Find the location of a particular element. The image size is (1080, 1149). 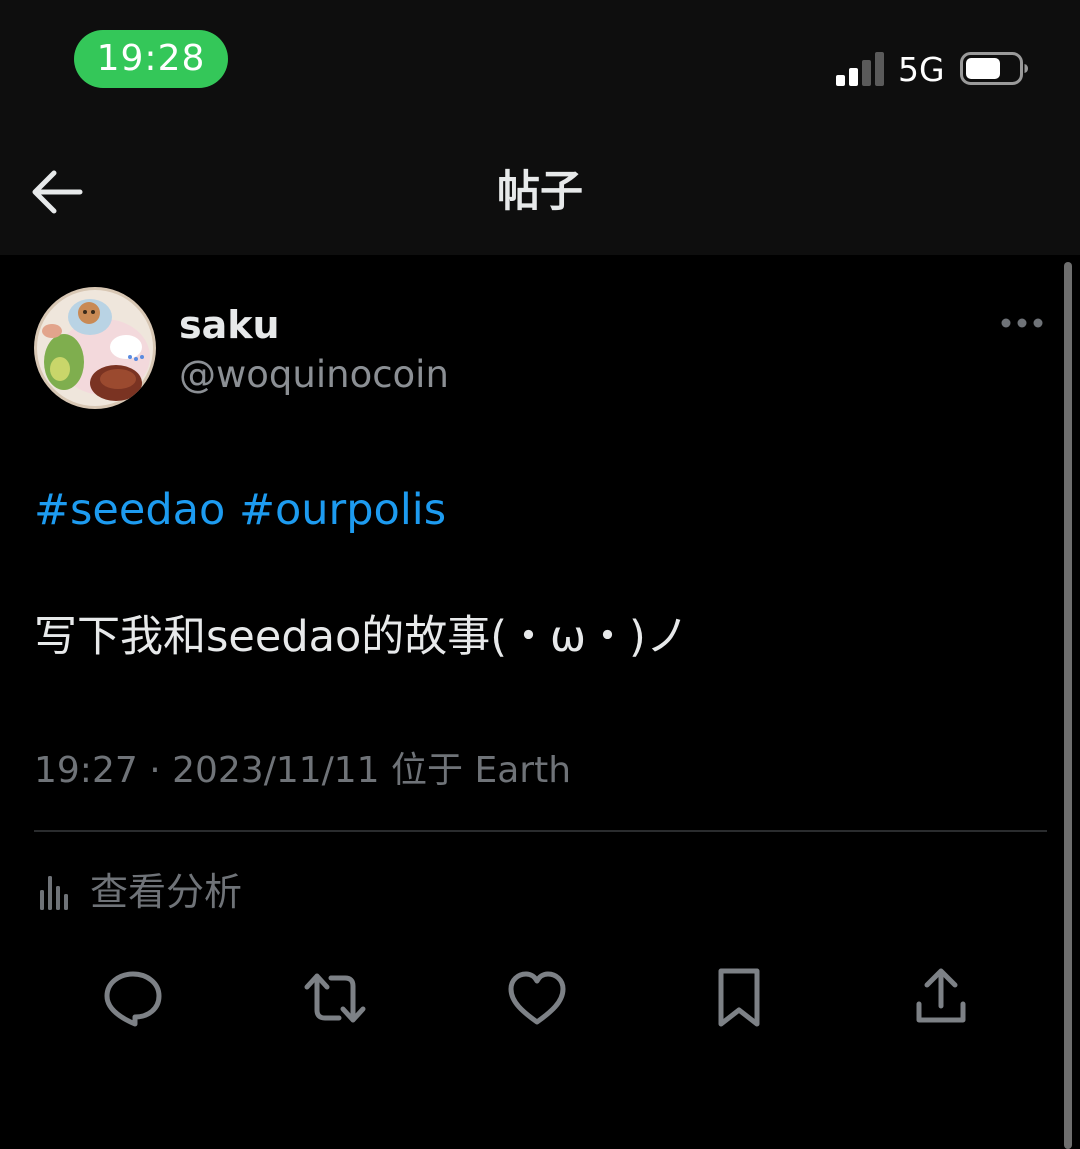

hashtag-link: #seedao is located at coordinates (129, 510).